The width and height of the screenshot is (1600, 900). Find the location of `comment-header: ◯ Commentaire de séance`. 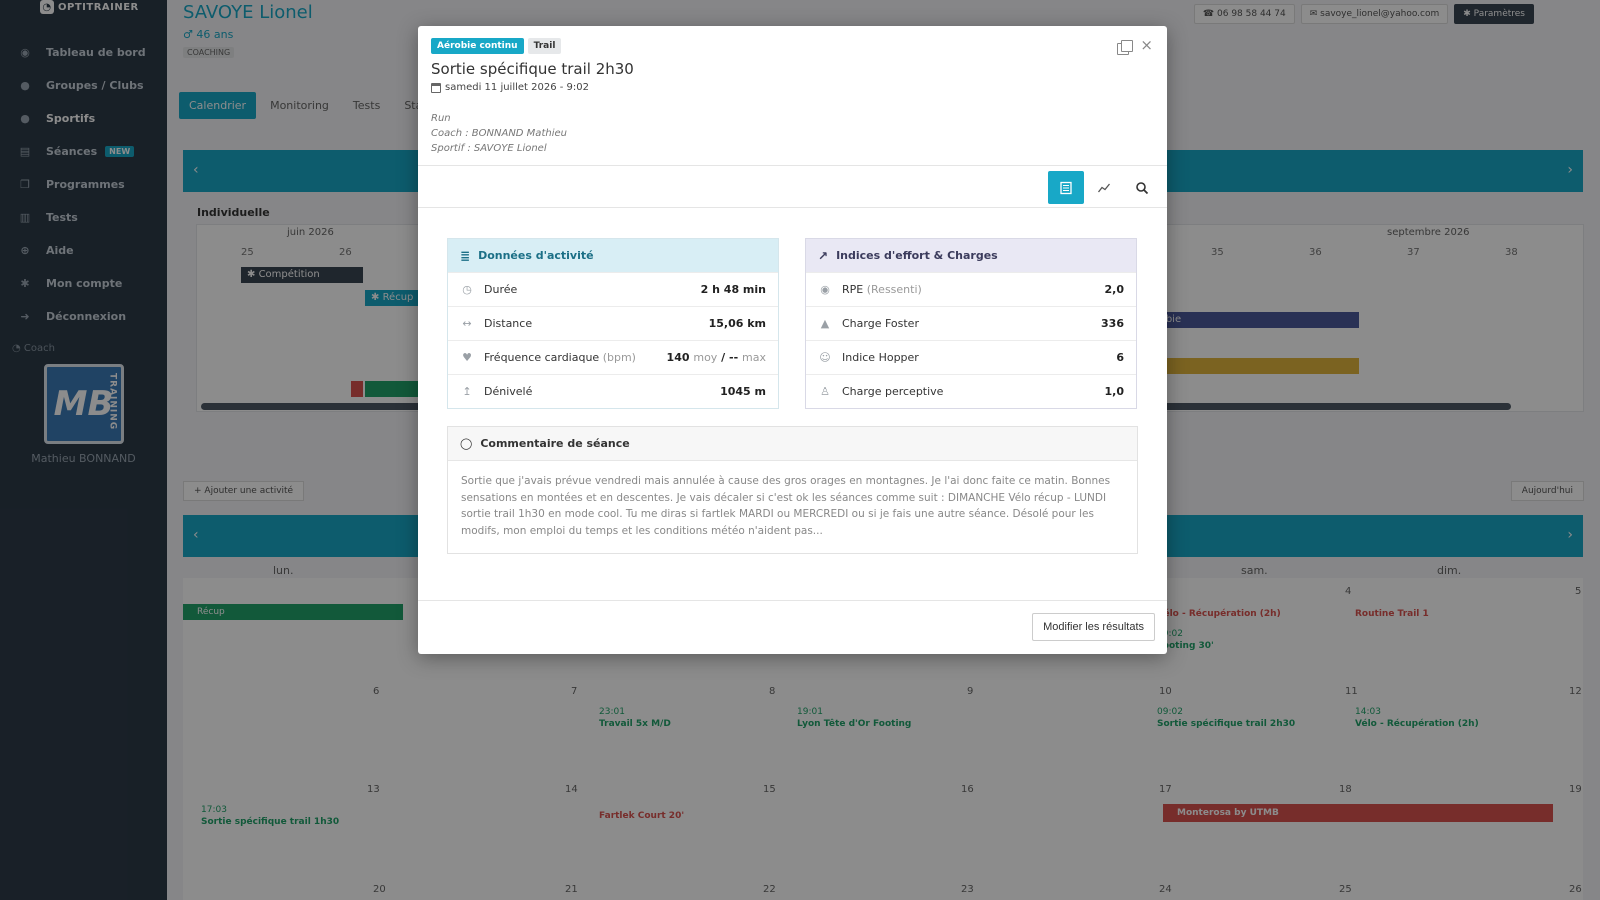

comment-header: ◯ Commentaire de séance is located at coordinates (792, 444).